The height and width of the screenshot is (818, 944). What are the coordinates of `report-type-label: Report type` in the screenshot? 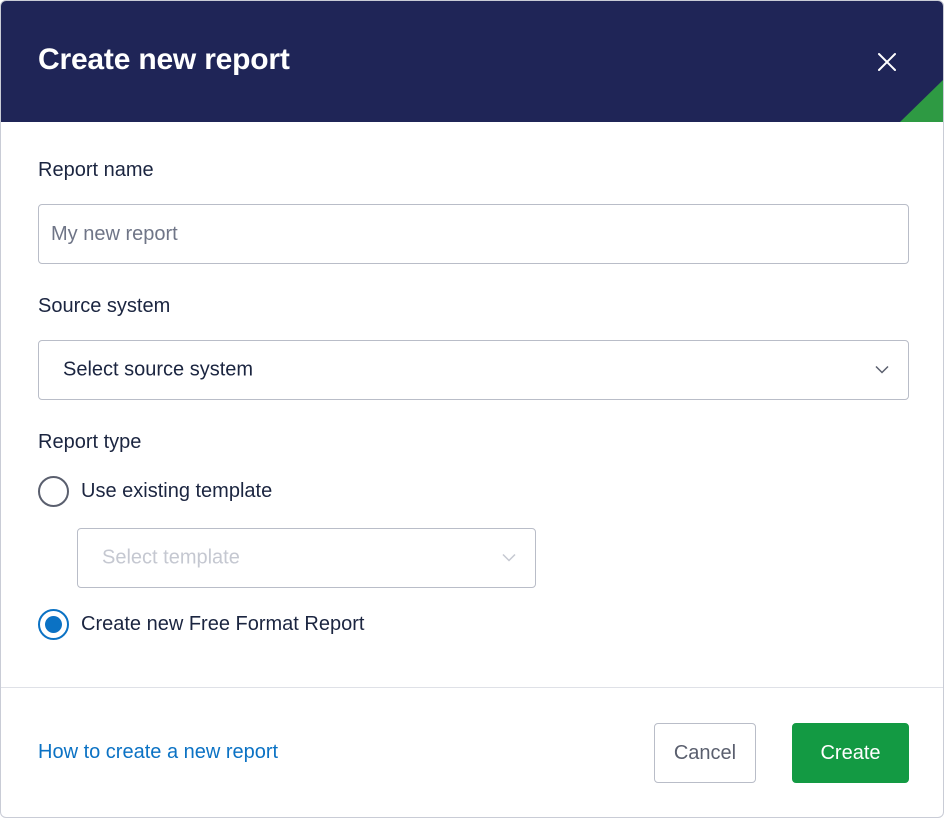 It's located at (90, 442).